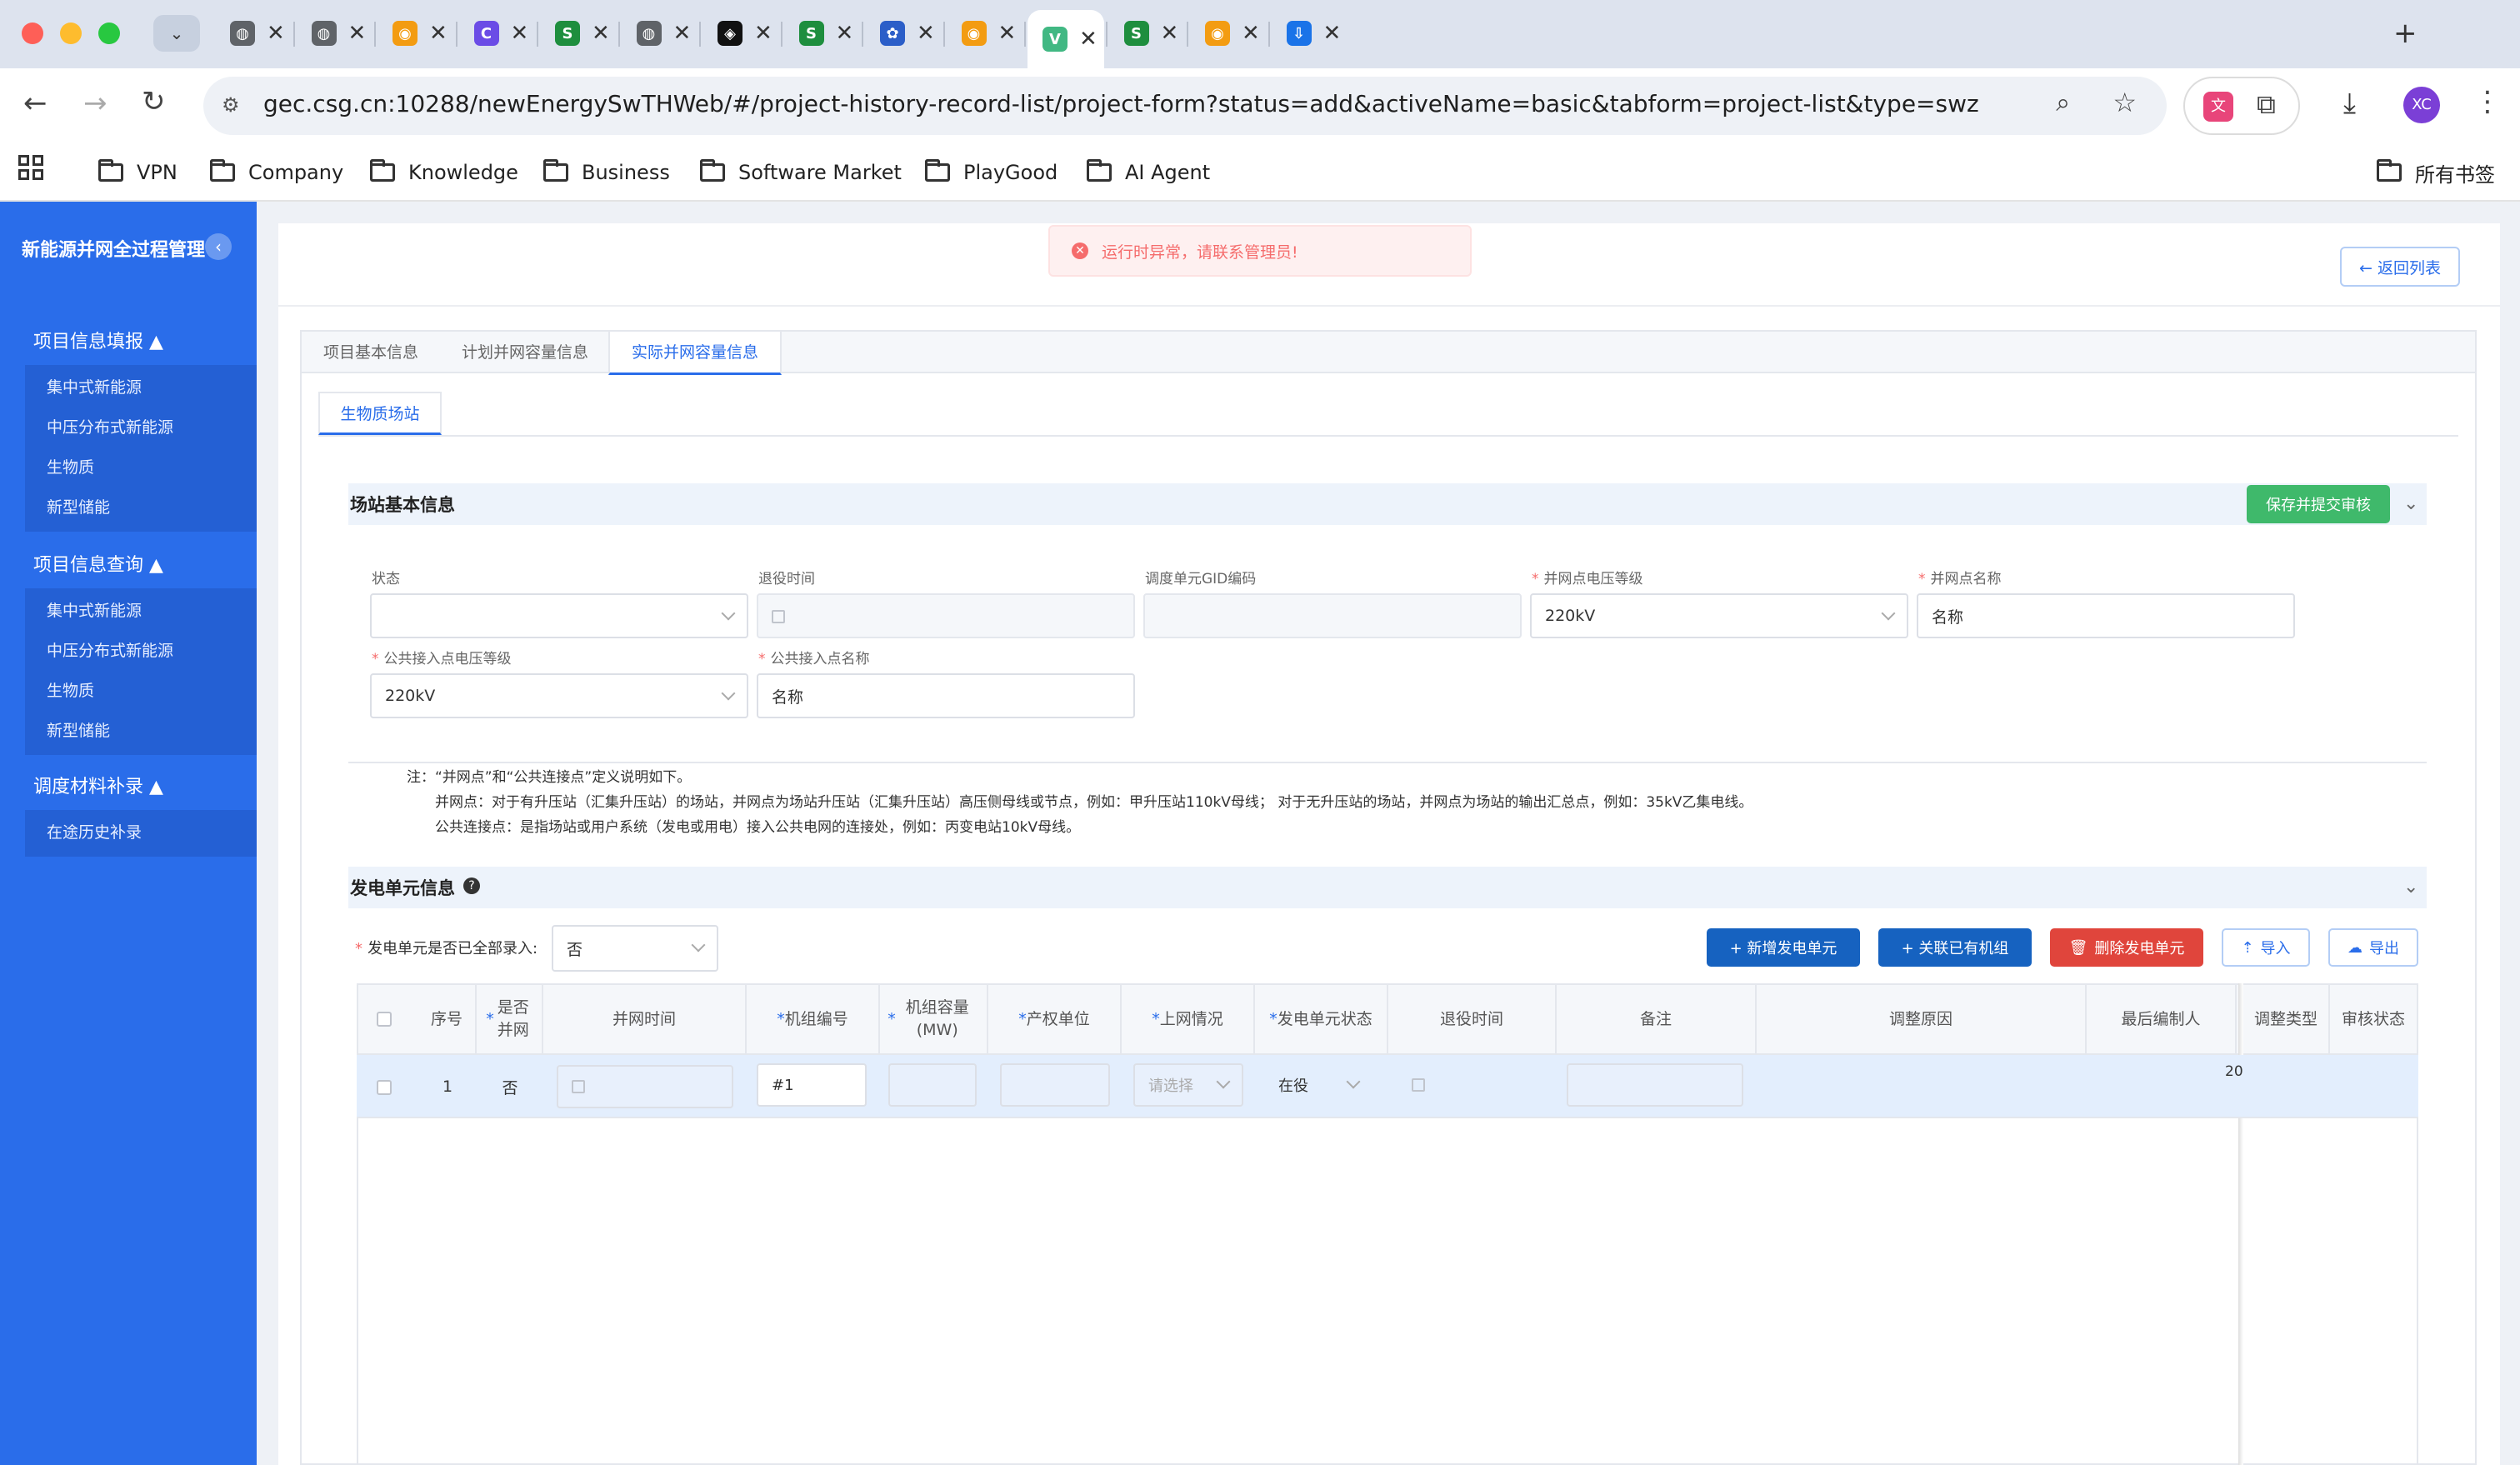 This screenshot has height=1465, width=2520. Describe the element at coordinates (559, 695) in the screenshot. I see `public-voltage-select: 220kV` at that location.